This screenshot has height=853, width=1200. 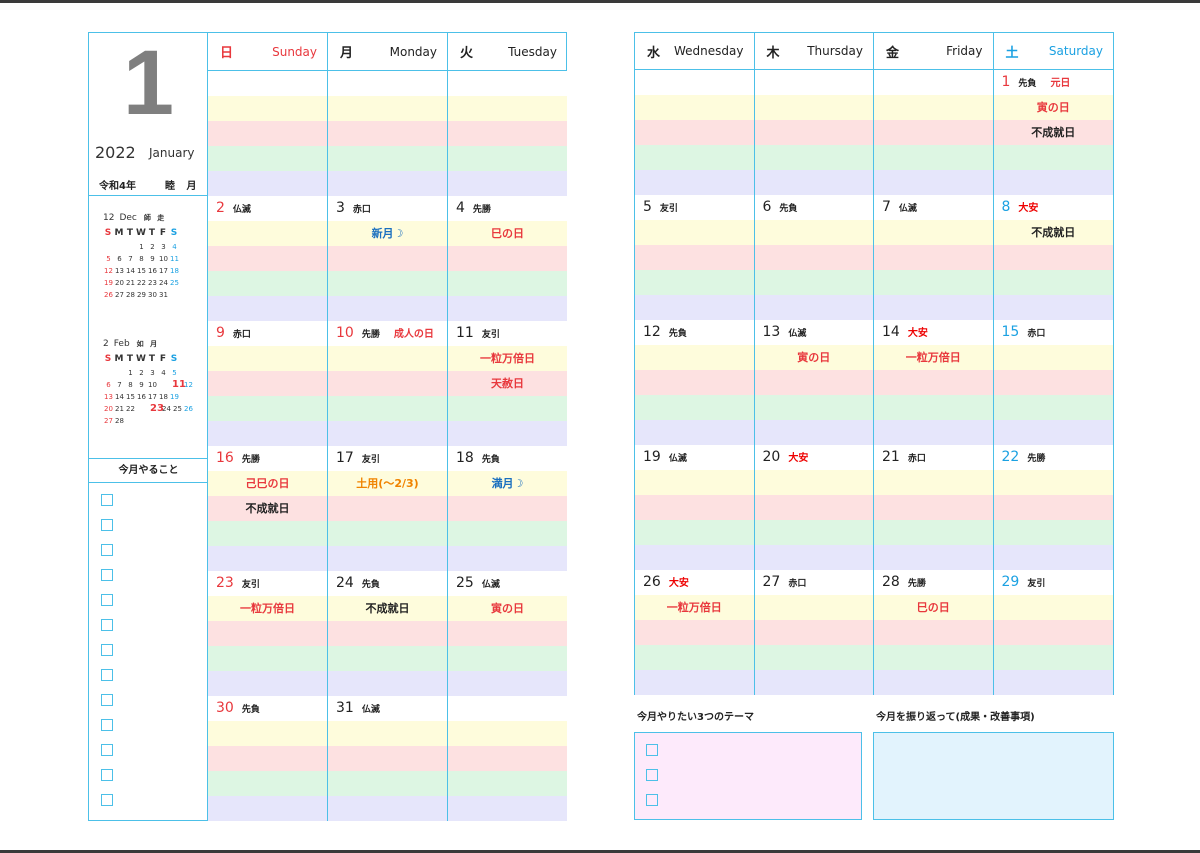 What do you see at coordinates (891, 582) in the screenshot?
I see `day-number: 28` at bounding box center [891, 582].